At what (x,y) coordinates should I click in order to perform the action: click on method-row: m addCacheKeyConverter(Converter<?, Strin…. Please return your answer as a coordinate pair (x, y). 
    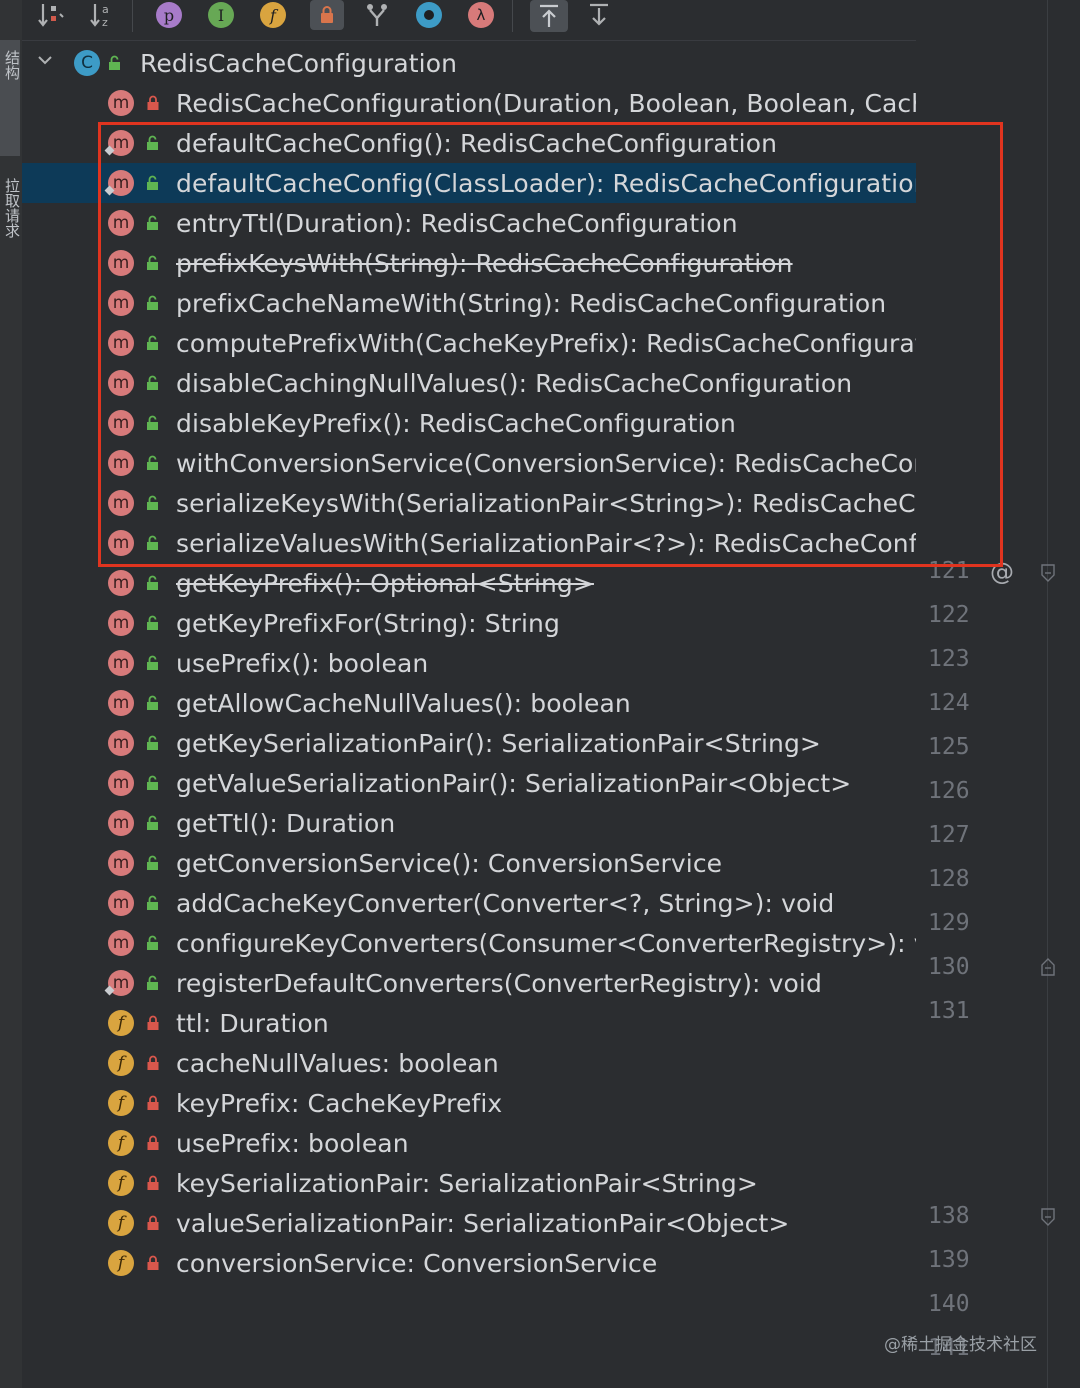
    Looking at the image, I should click on (469, 903).